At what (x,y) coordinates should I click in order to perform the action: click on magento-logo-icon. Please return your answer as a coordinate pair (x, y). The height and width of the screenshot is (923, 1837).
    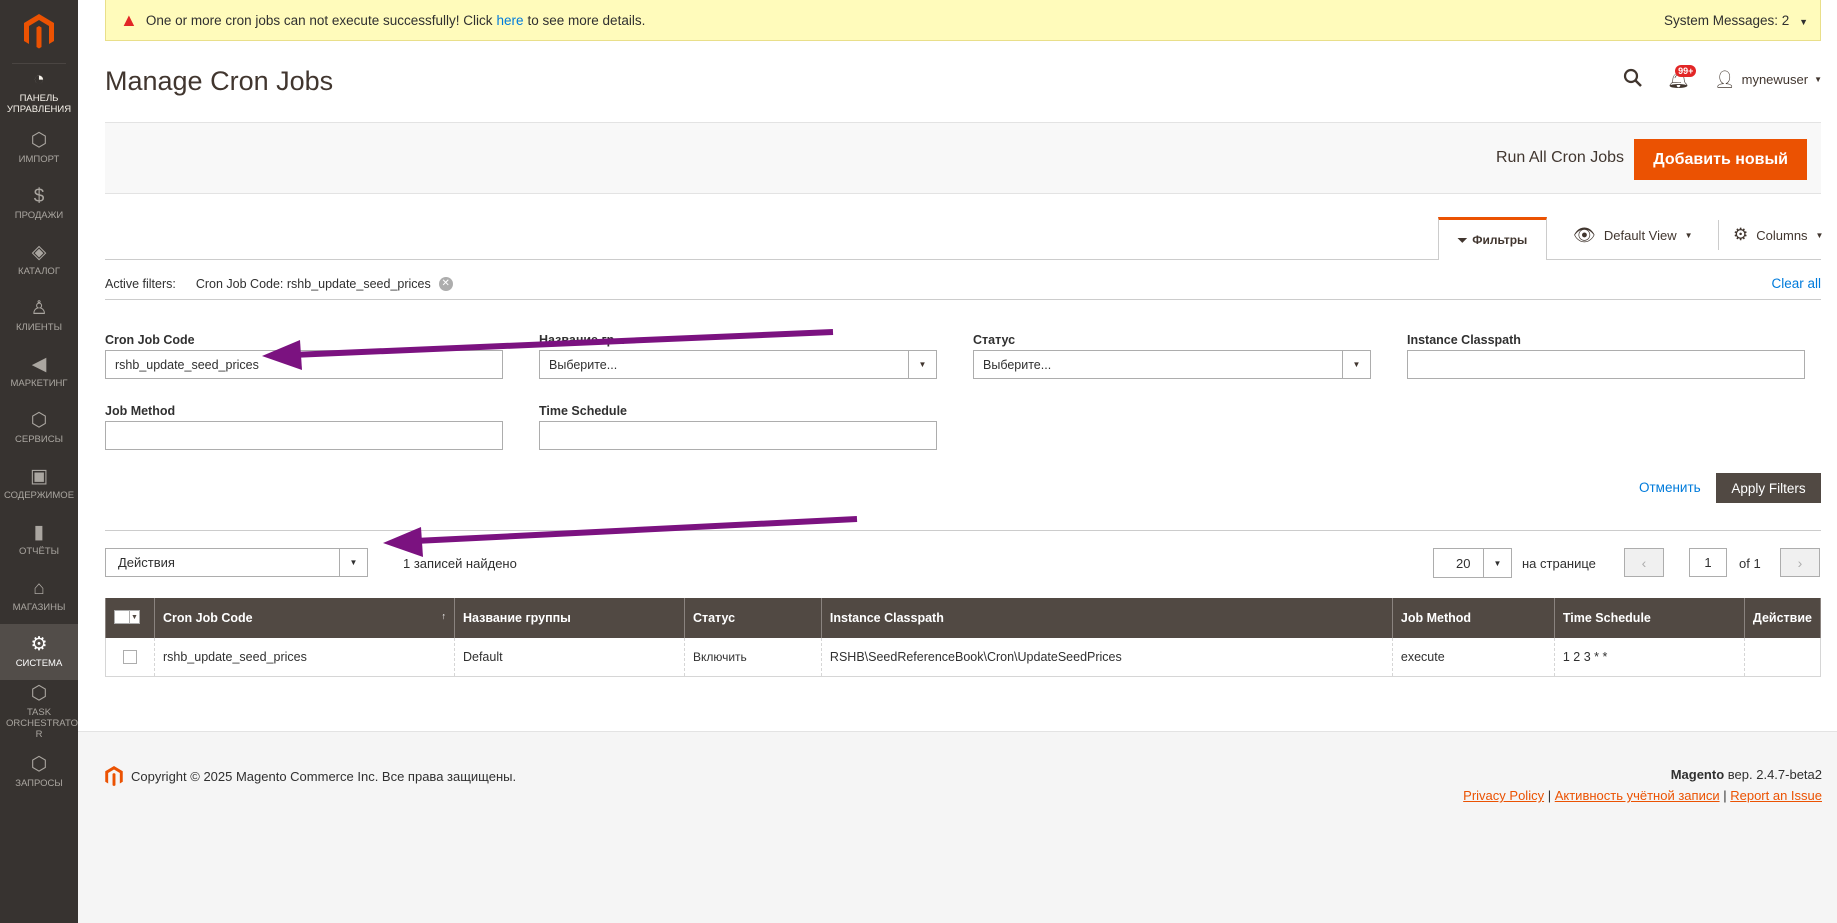
    Looking at the image, I should click on (39, 30).